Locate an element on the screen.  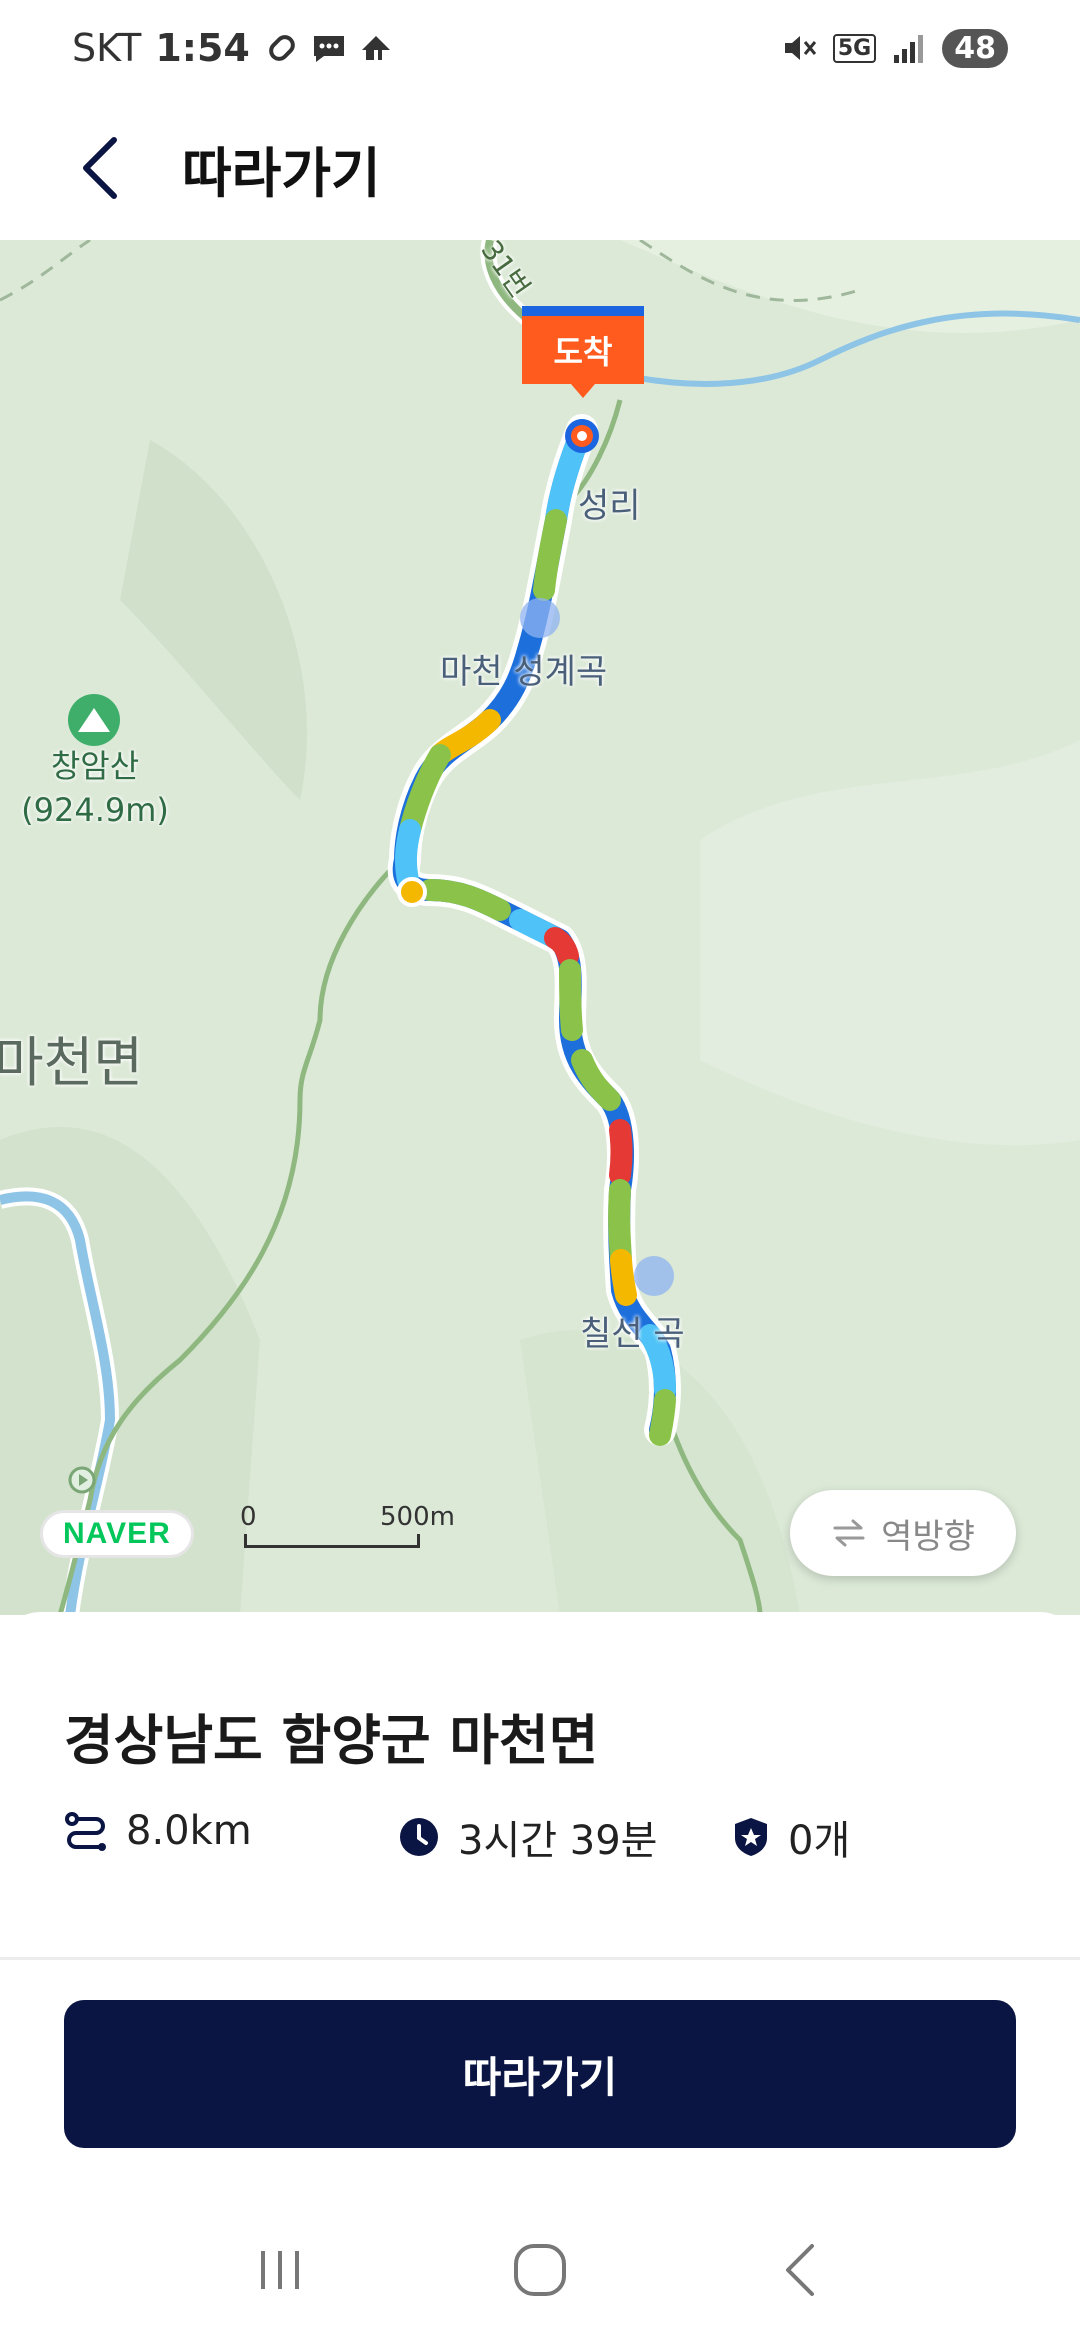
back-arrow-icon is located at coordinates (100, 168).